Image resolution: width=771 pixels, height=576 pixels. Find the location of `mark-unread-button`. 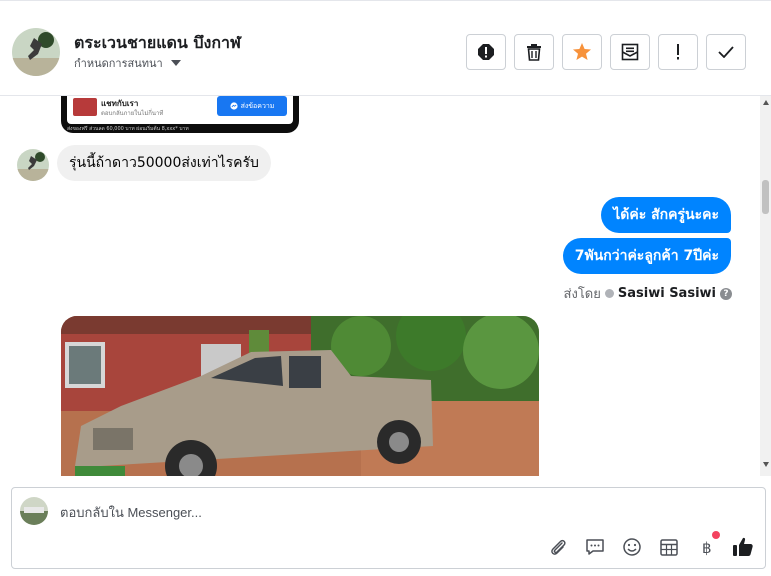

mark-unread-button is located at coordinates (630, 52).